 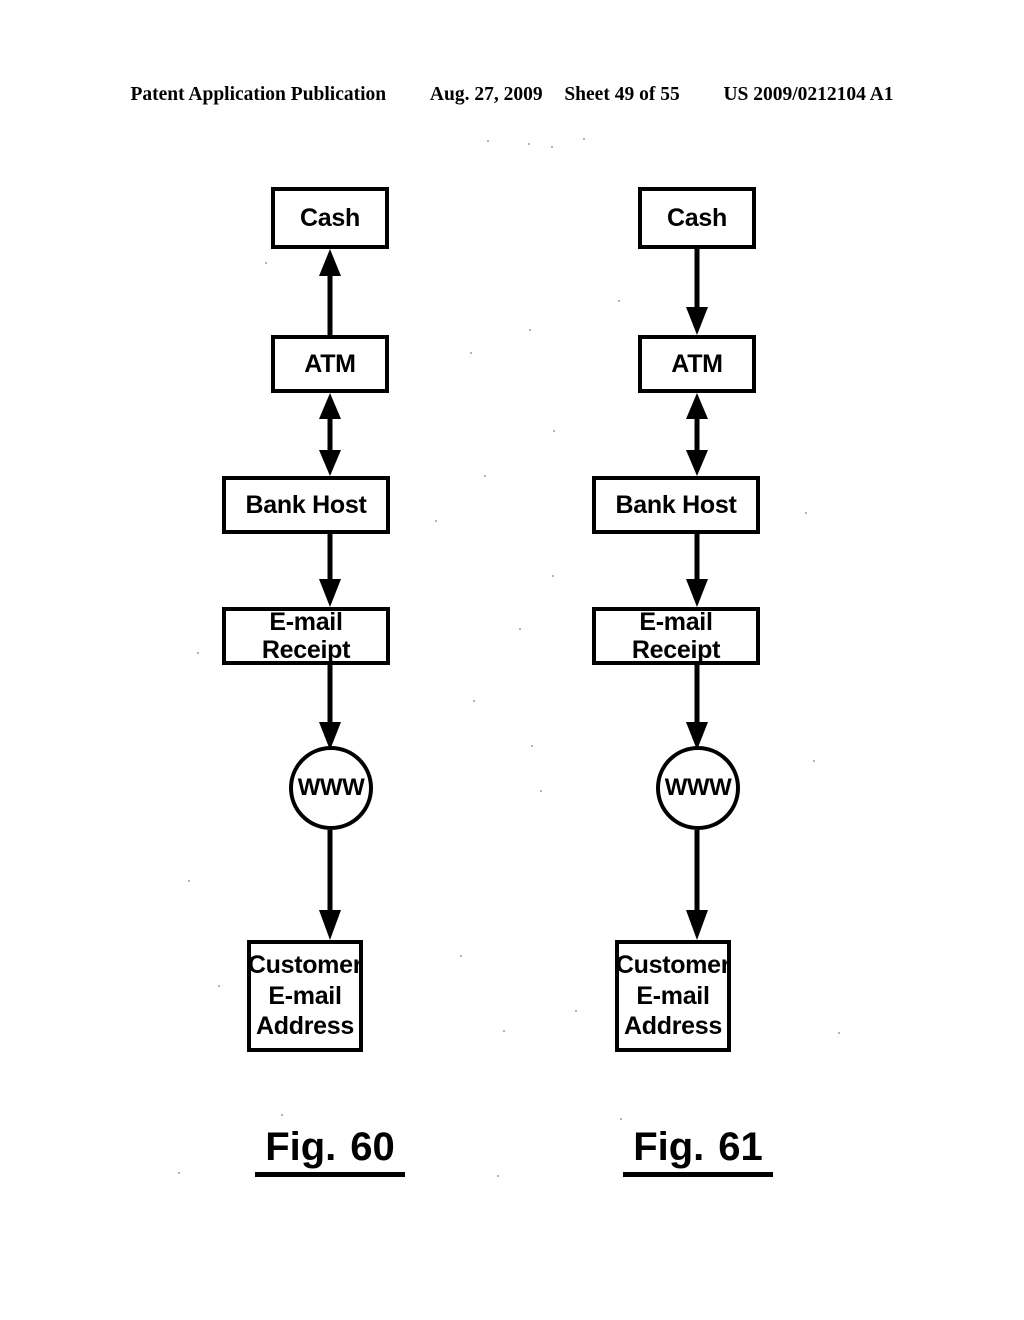 I want to click on fig61-email-receipt-label: E-mail Receipt, so click(x=676, y=636).